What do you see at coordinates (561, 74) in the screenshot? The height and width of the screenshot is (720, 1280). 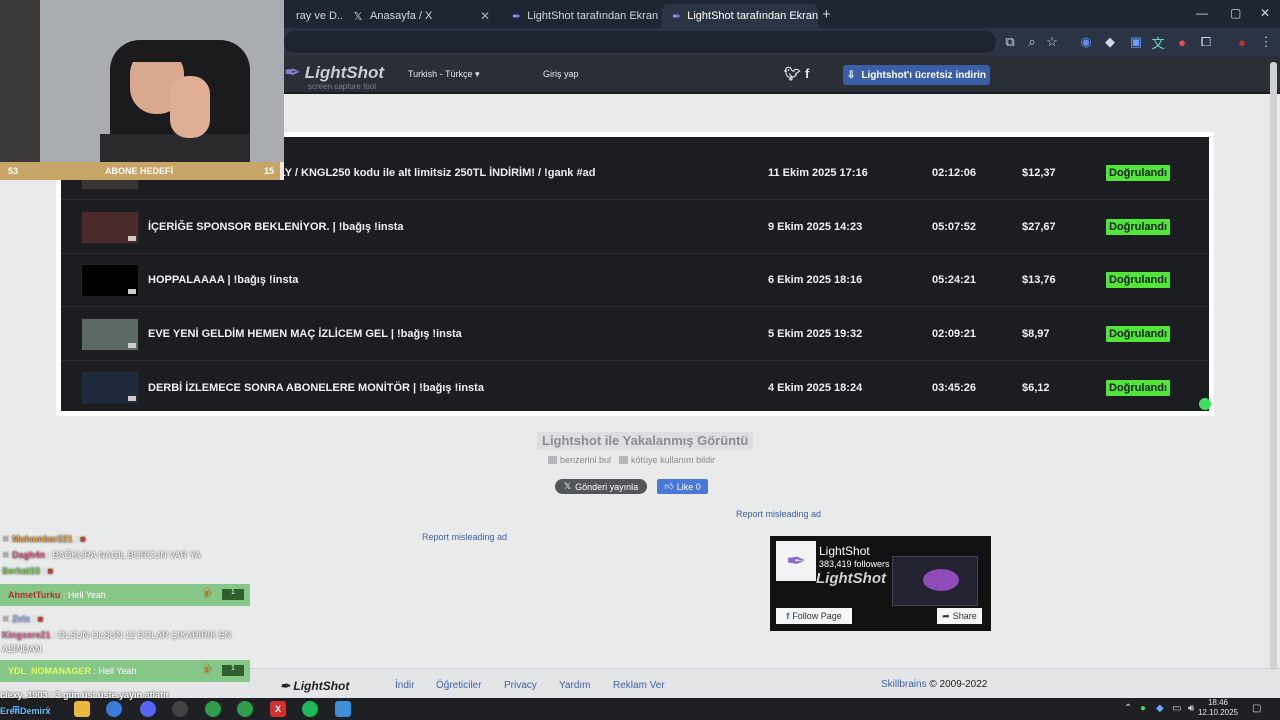 I see `login-link: Giriş yap` at bounding box center [561, 74].